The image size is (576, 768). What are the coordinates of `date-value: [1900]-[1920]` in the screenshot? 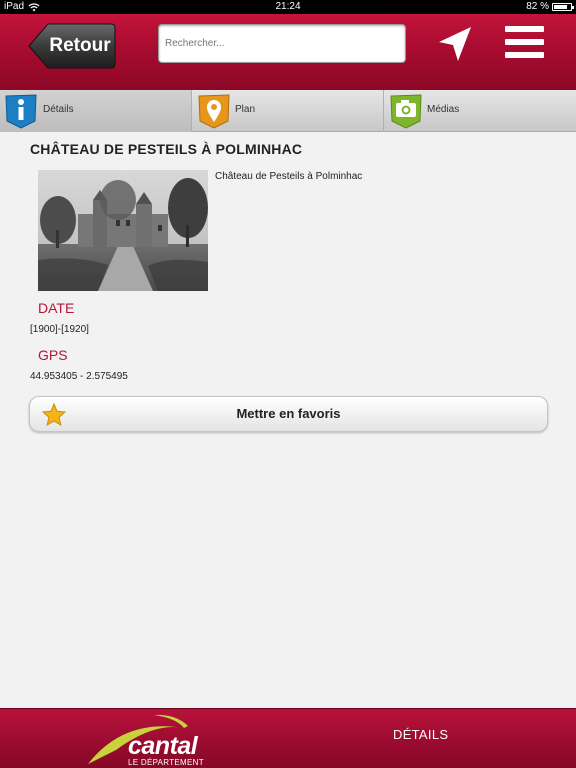 It's located at (59, 329).